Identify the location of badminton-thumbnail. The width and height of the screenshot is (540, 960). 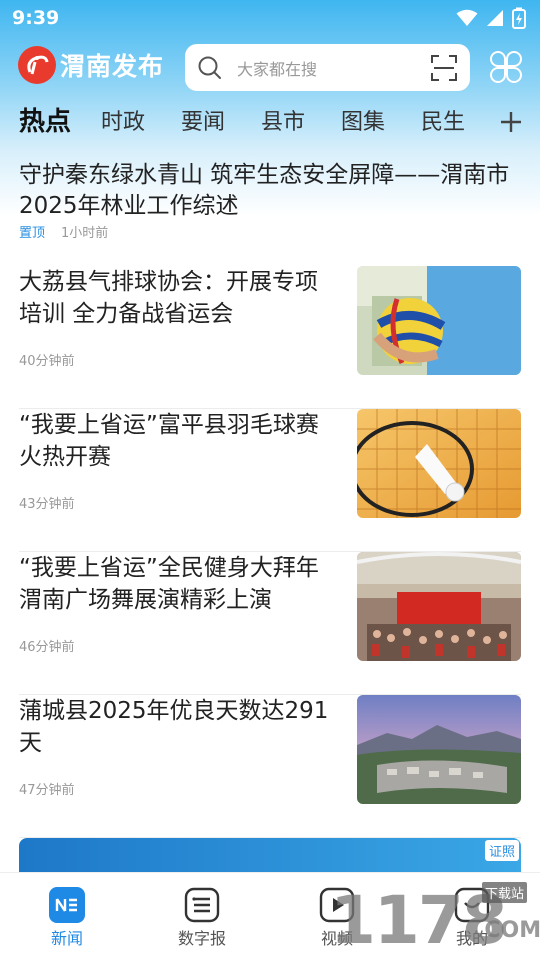
(439, 463).